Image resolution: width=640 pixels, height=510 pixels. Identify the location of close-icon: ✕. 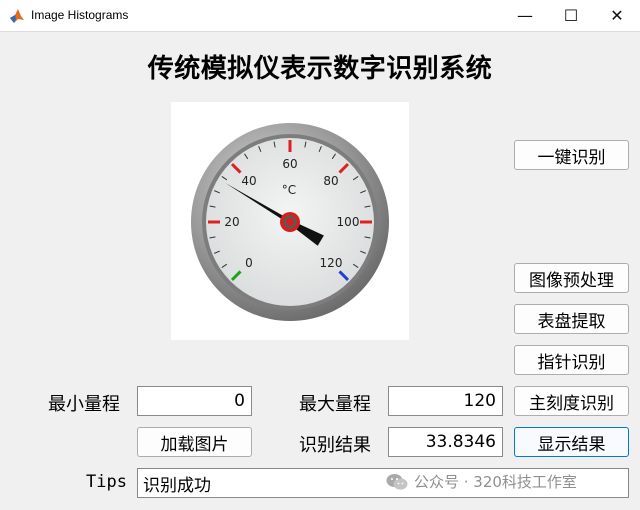
(617, 15).